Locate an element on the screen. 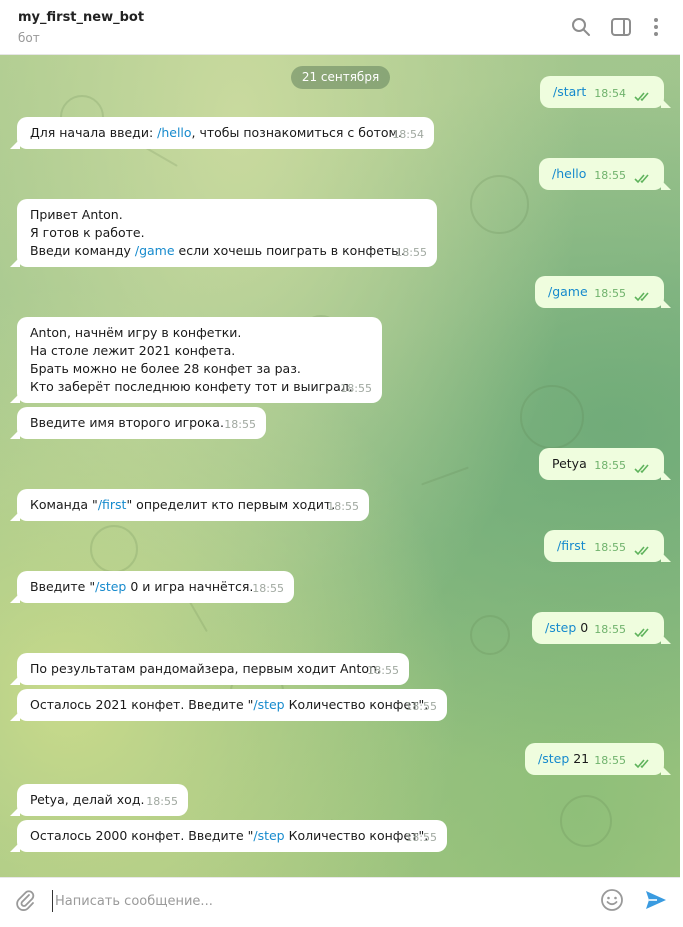 The image size is (683, 927). more-vertical-icon is located at coordinates (656, 27).